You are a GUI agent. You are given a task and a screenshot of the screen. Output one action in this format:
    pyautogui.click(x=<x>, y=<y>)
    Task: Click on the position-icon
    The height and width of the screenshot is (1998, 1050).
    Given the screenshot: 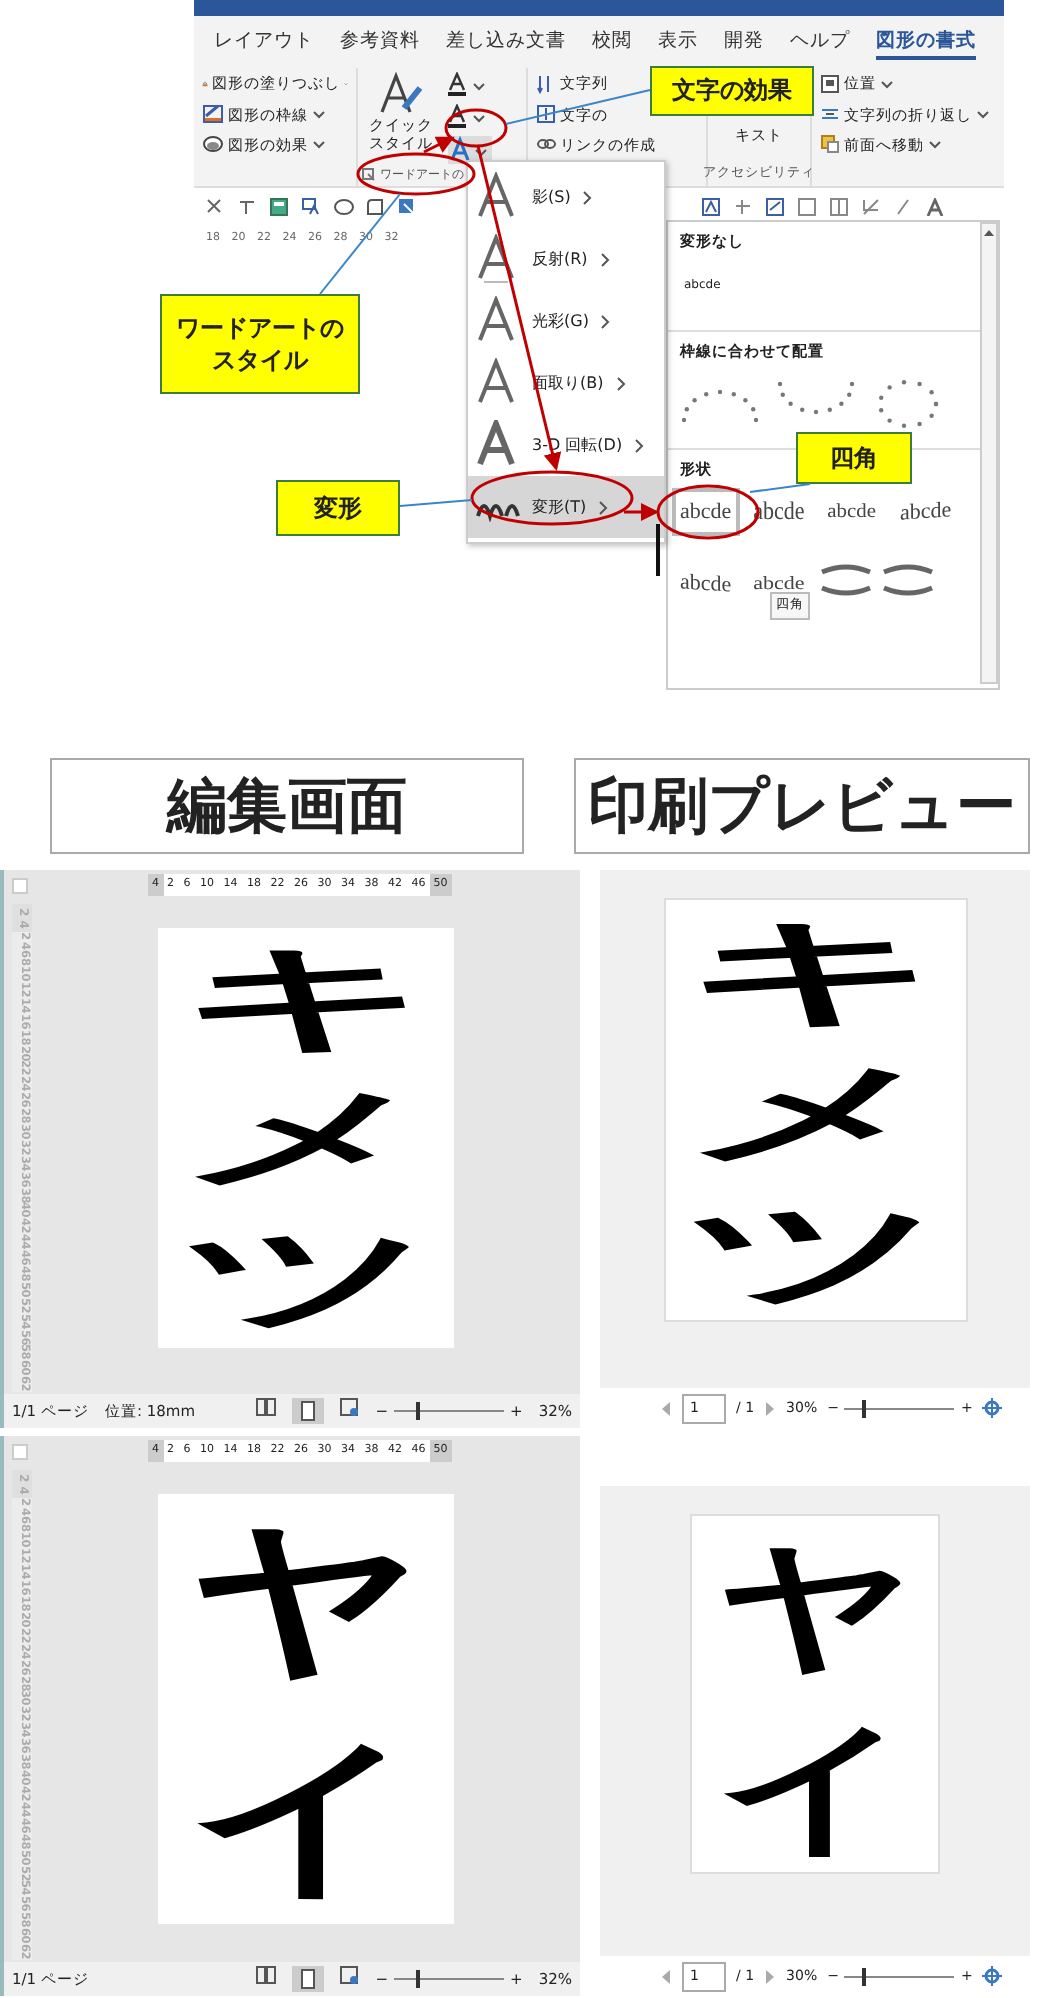 What is the action you would take?
    pyautogui.click(x=830, y=83)
    